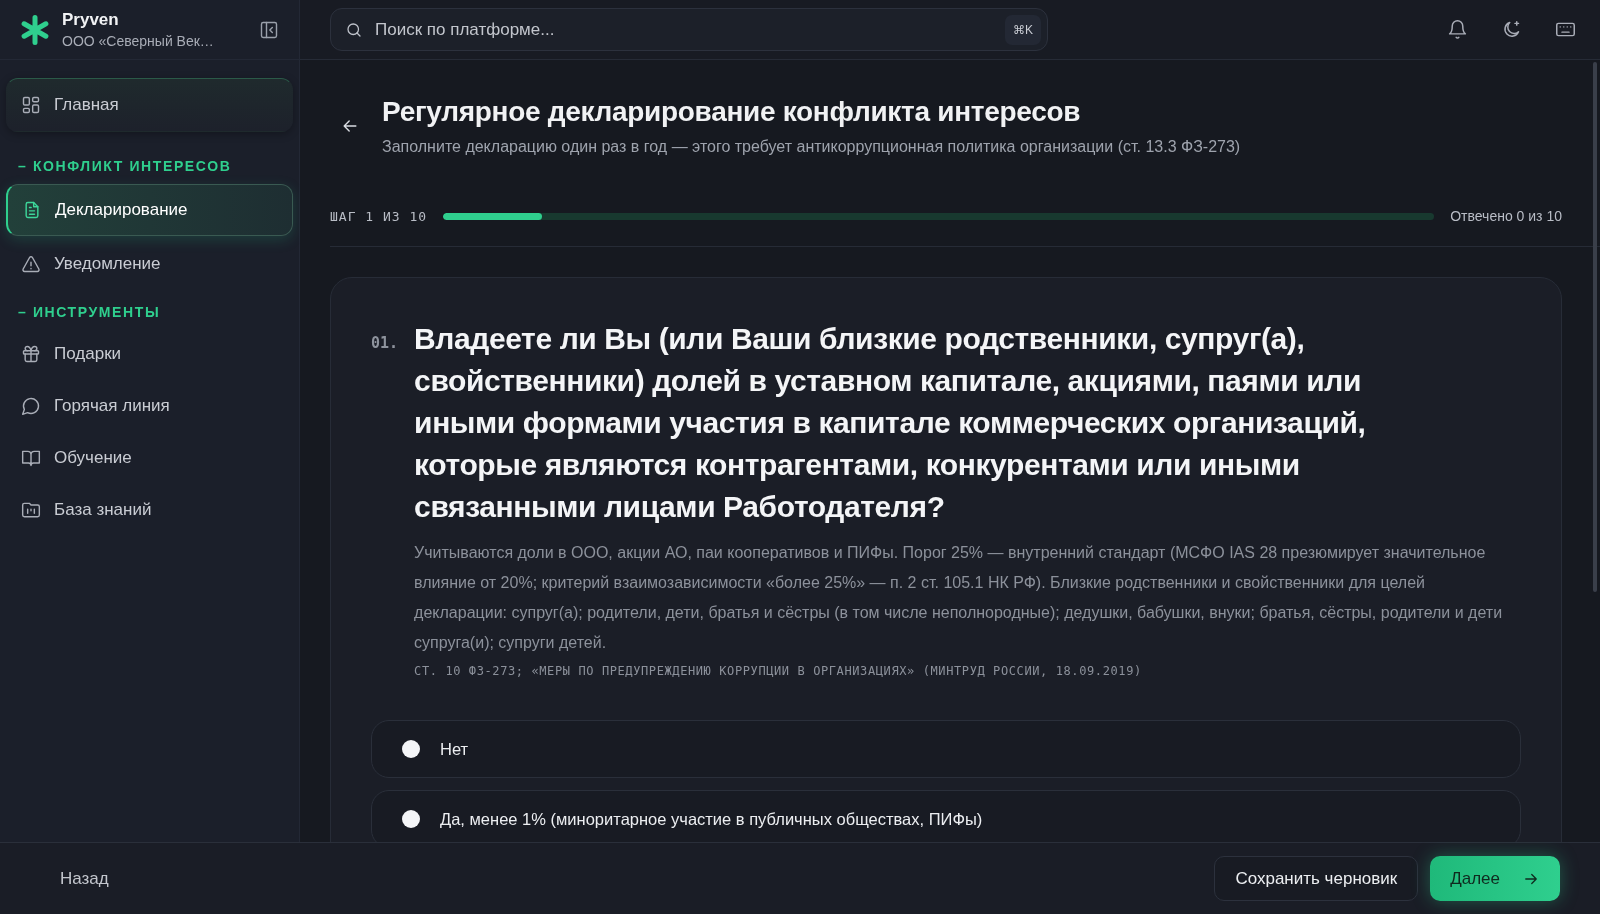 This screenshot has width=1600, height=914. What do you see at coordinates (1495, 878) in the screenshot?
I see `next-button: Далее` at bounding box center [1495, 878].